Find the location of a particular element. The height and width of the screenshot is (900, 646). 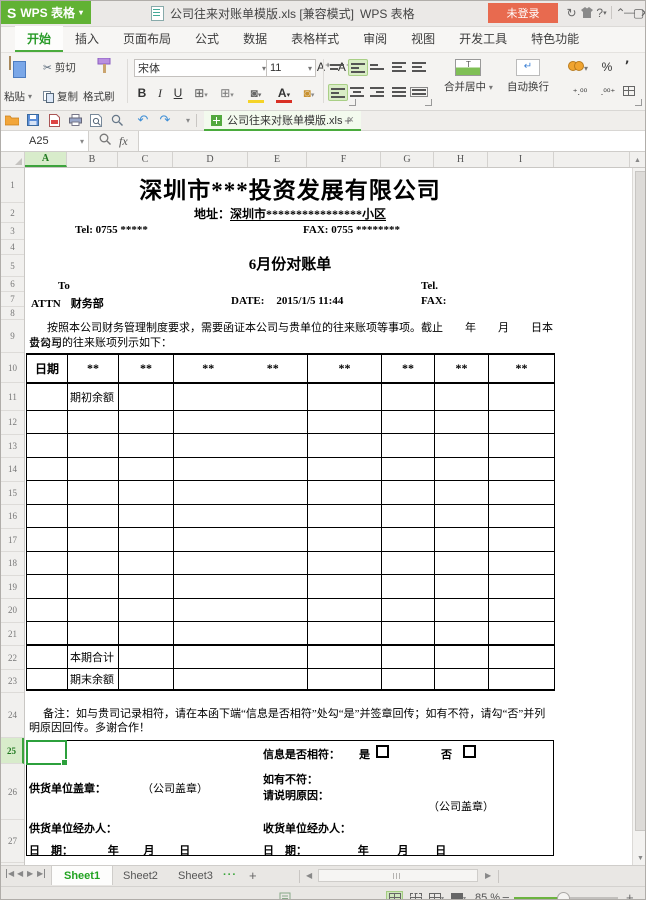

row-header-7: 7 is located at coordinates (12, 299).